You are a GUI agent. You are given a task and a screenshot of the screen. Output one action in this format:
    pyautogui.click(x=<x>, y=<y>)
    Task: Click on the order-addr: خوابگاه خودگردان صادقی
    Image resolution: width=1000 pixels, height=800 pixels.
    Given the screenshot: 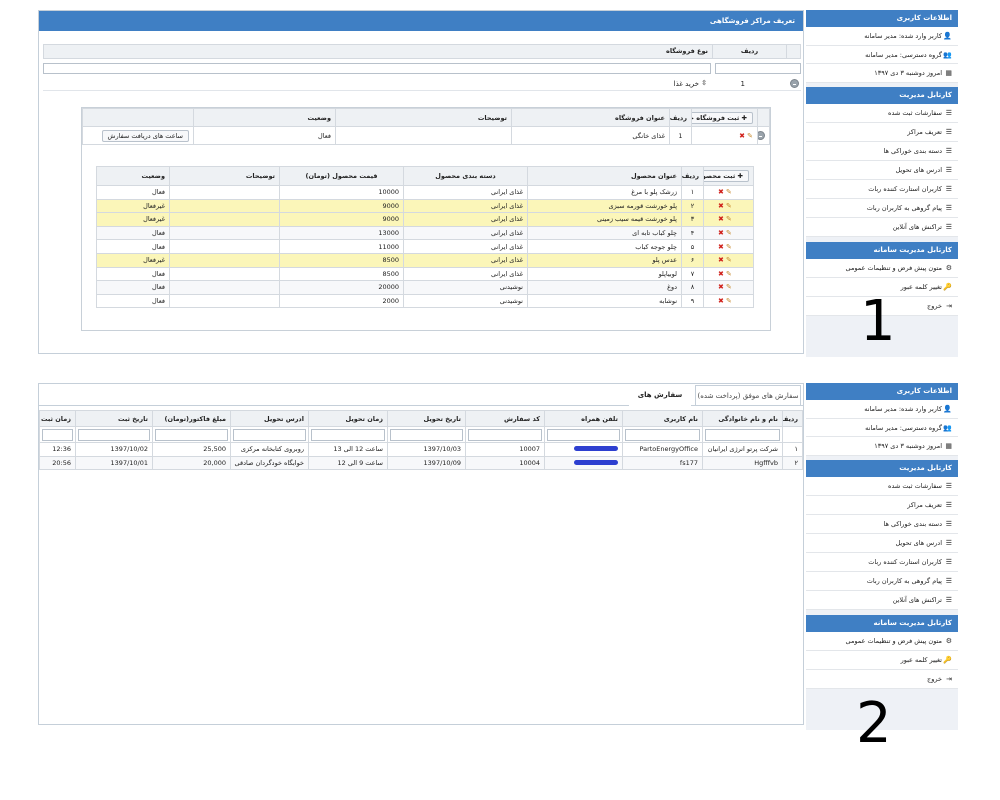 What is the action you would take?
    pyautogui.click(x=269, y=463)
    